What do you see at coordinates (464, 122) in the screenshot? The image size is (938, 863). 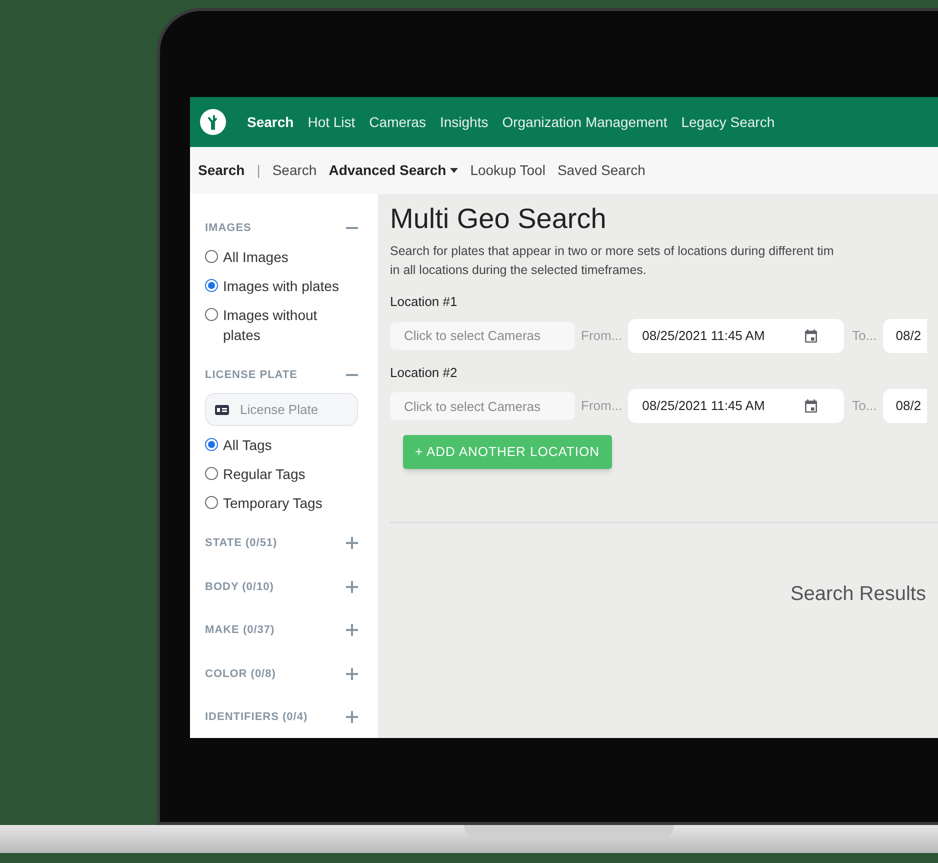 I see `nav-link: Insights` at bounding box center [464, 122].